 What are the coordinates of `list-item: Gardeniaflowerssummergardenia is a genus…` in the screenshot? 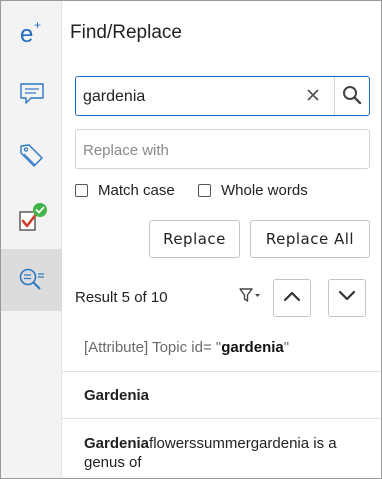 It's located at (221, 448).